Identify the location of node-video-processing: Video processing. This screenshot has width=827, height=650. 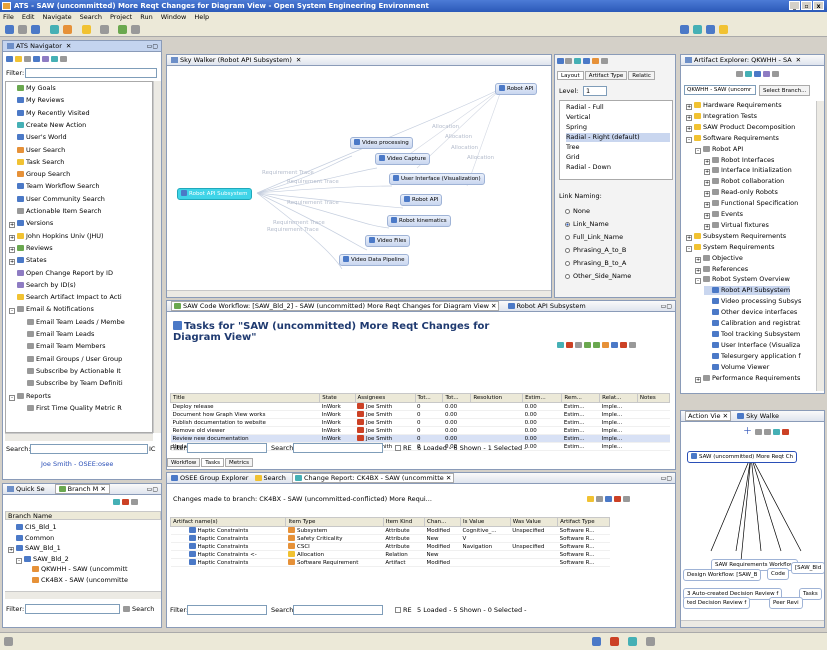
(381, 143).